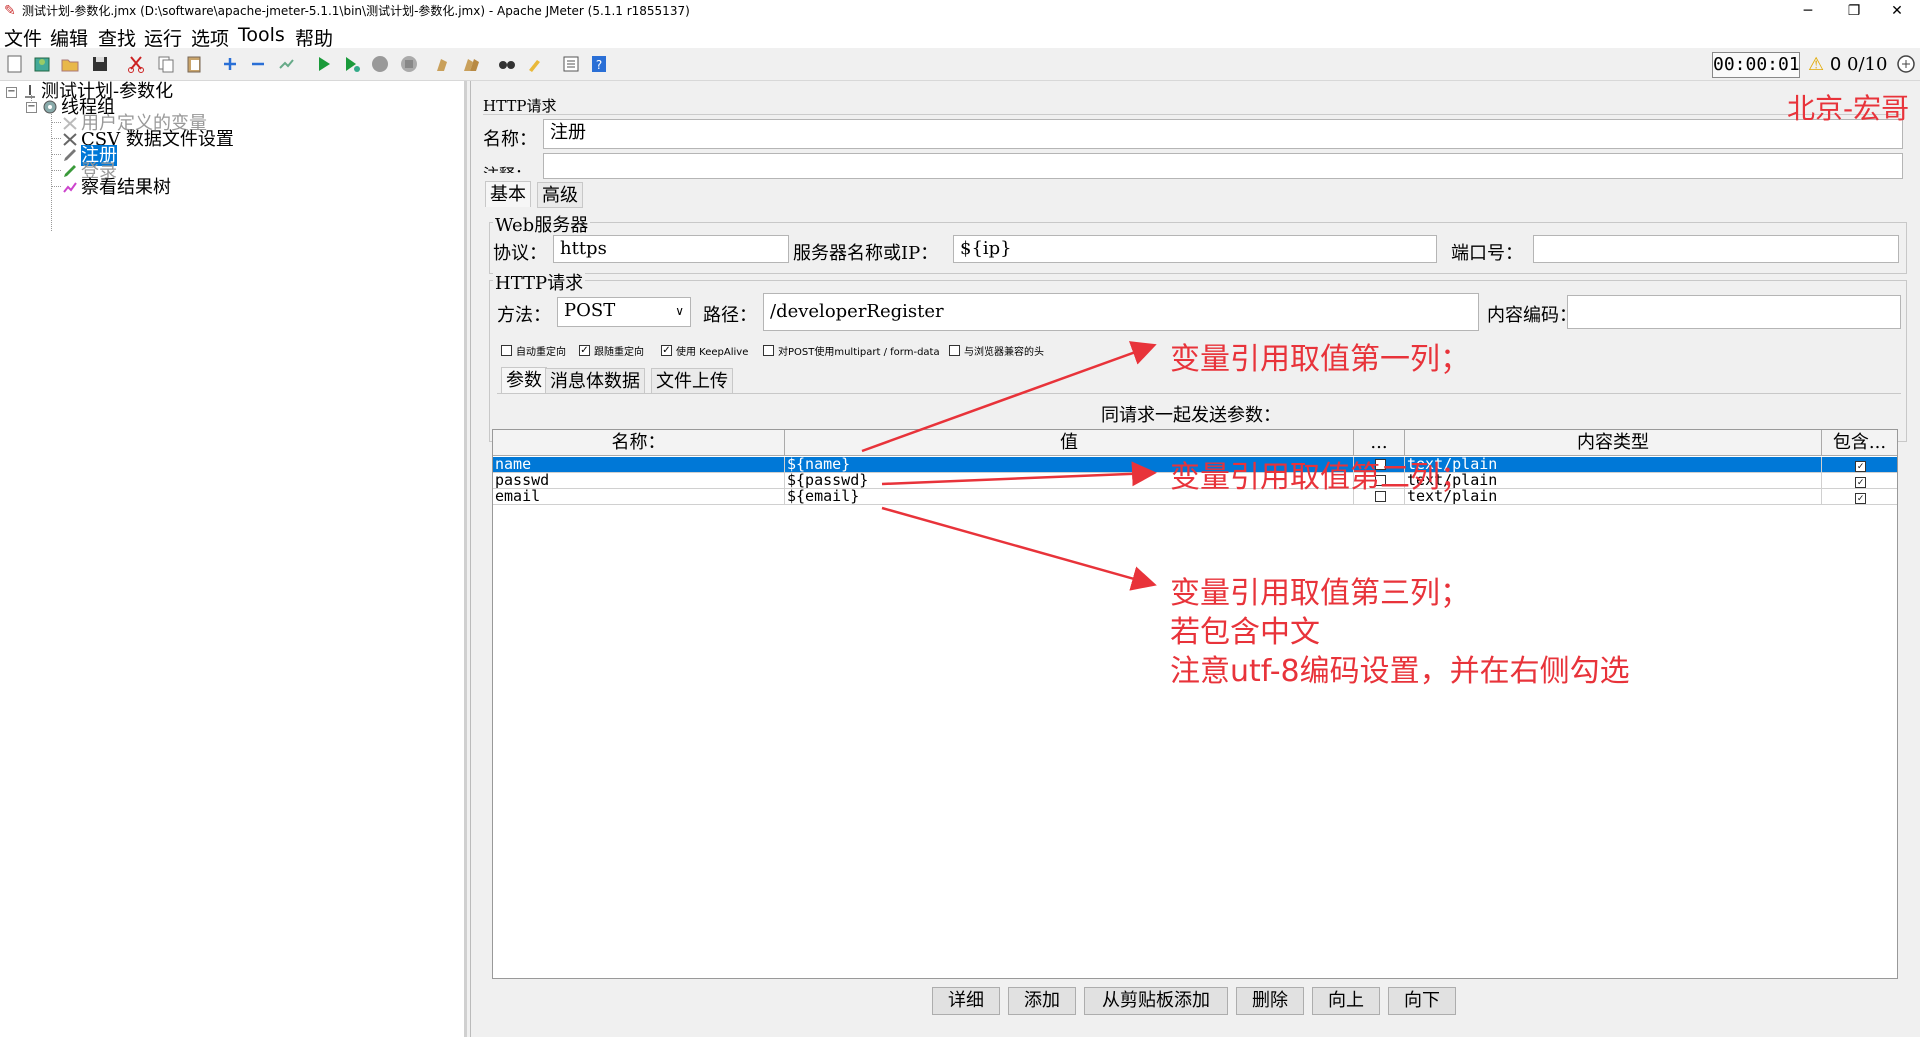  What do you see at coordinates (584, 350) in the screenshot?
I see `checkbox-follow-redirect: ✓` at bounding box center [584, 350].